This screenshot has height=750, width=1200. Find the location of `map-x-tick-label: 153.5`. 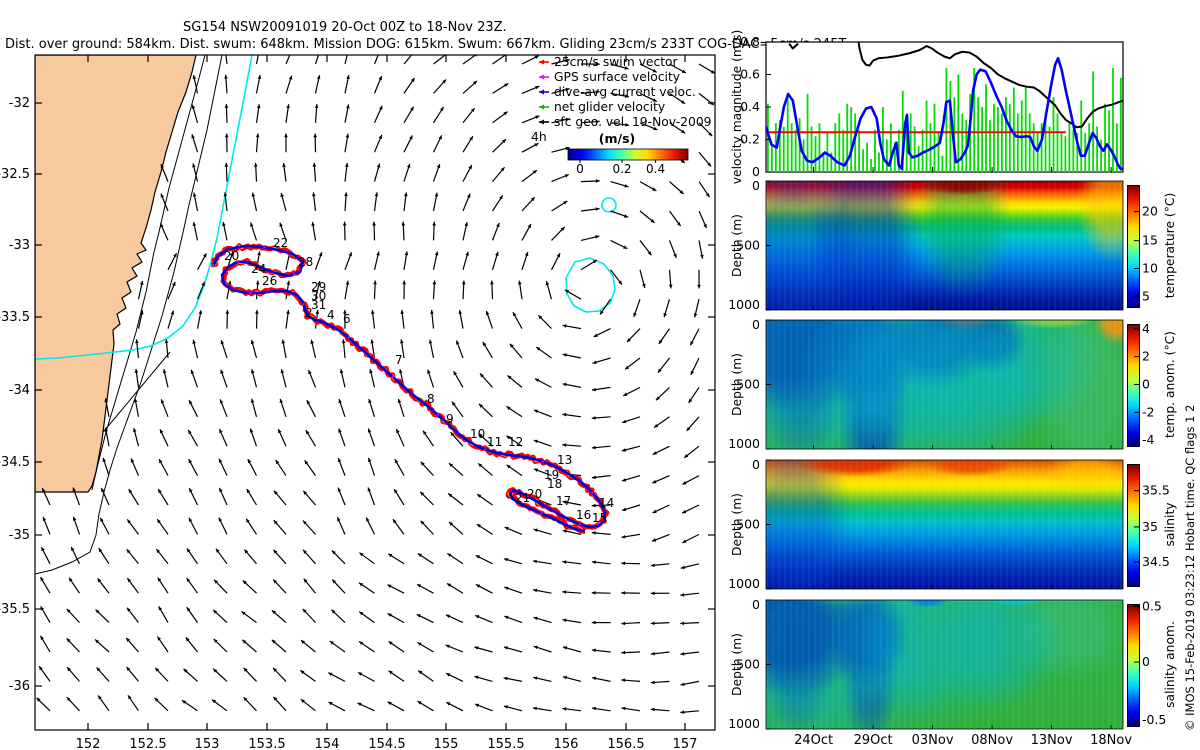

map-x-tick-label: 153.5 is located at coordinates (266, 743).